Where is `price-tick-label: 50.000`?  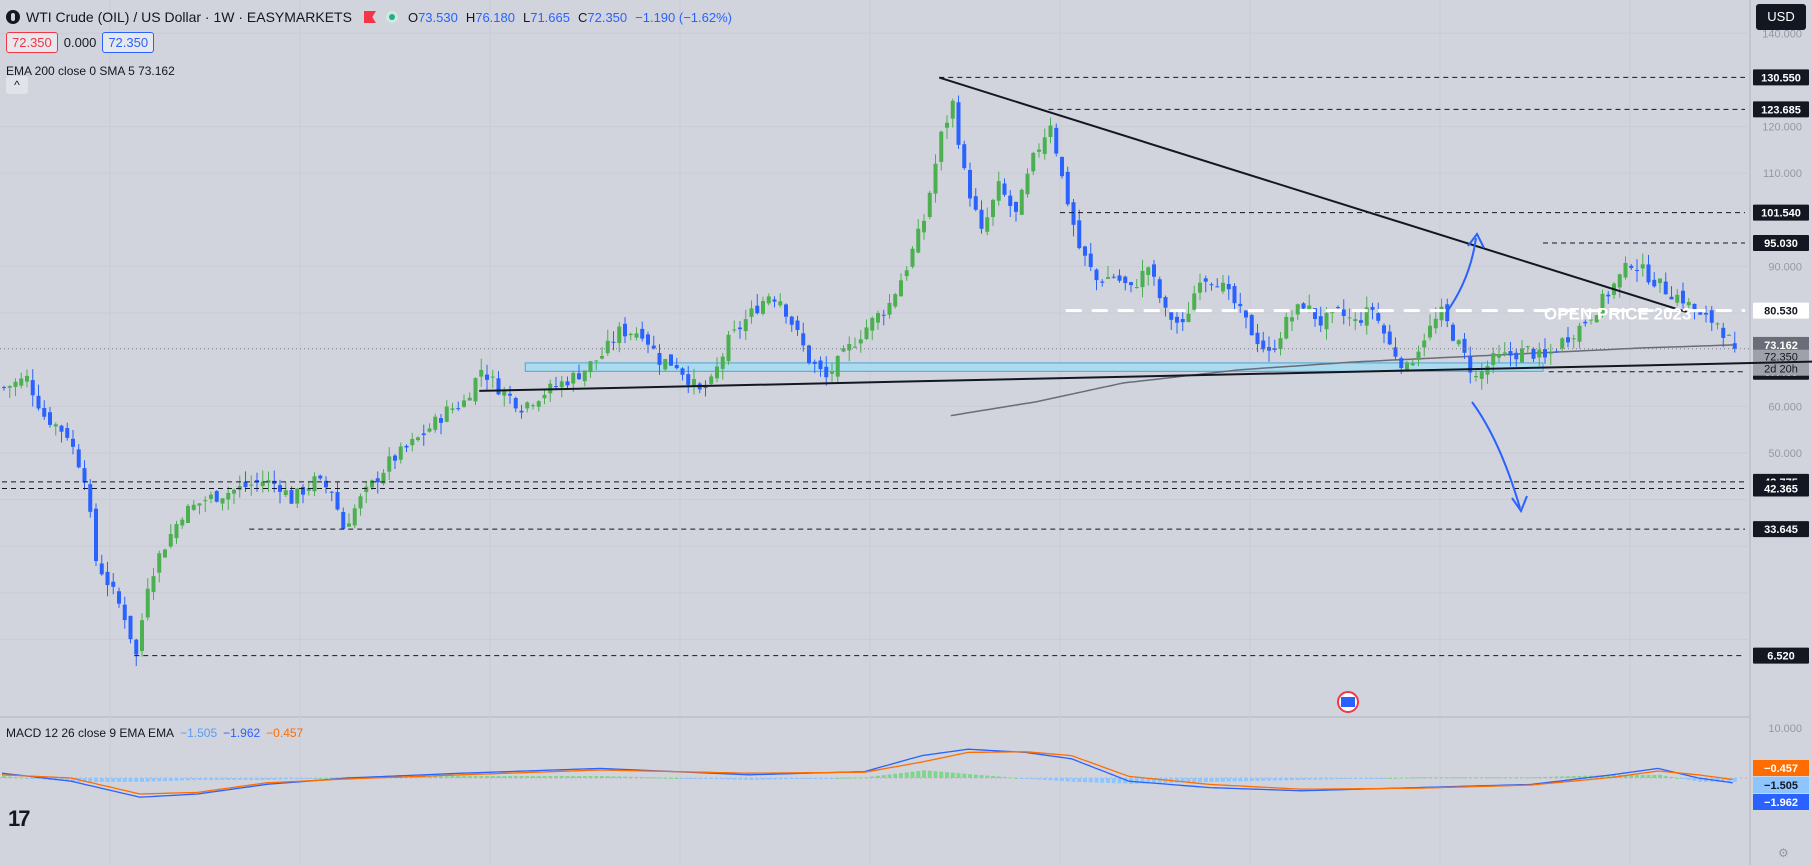
price-tick-label: 50.000 is located at coordinates (1785, 454).